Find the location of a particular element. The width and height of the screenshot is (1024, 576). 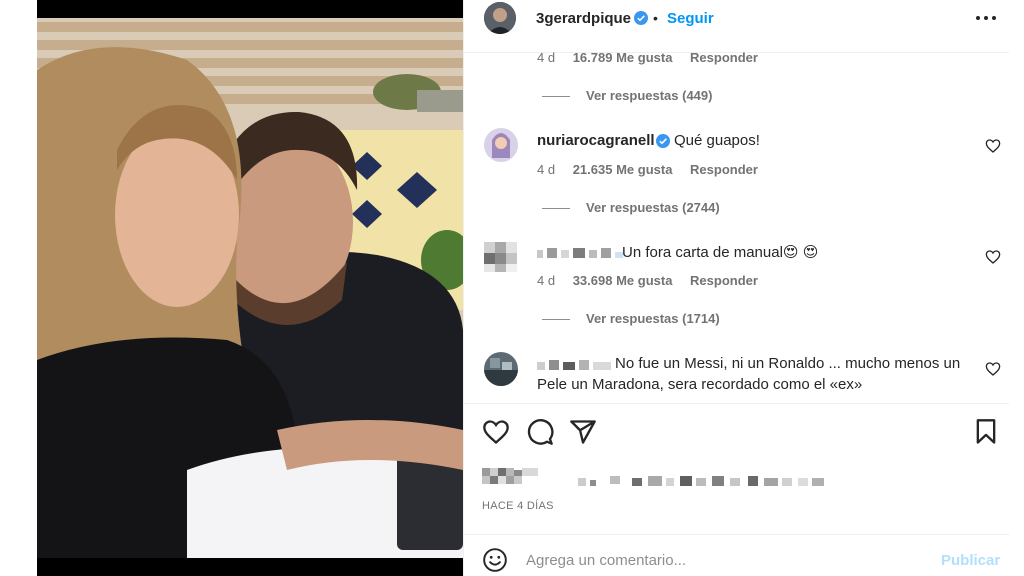

page-scroll-area is located at coordinates (1016, 288).